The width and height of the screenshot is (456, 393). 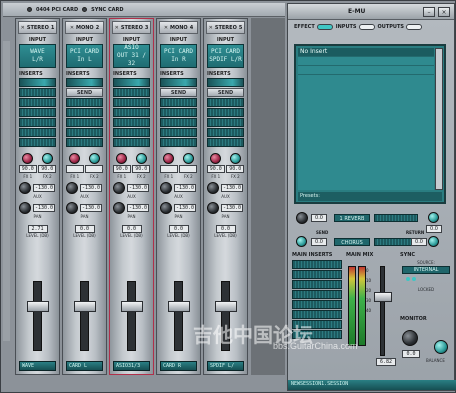 What do you see at coordinates (366, 119) in the screenshot?
I see `effect-list: No Insert` at bounding box center [366, 119].